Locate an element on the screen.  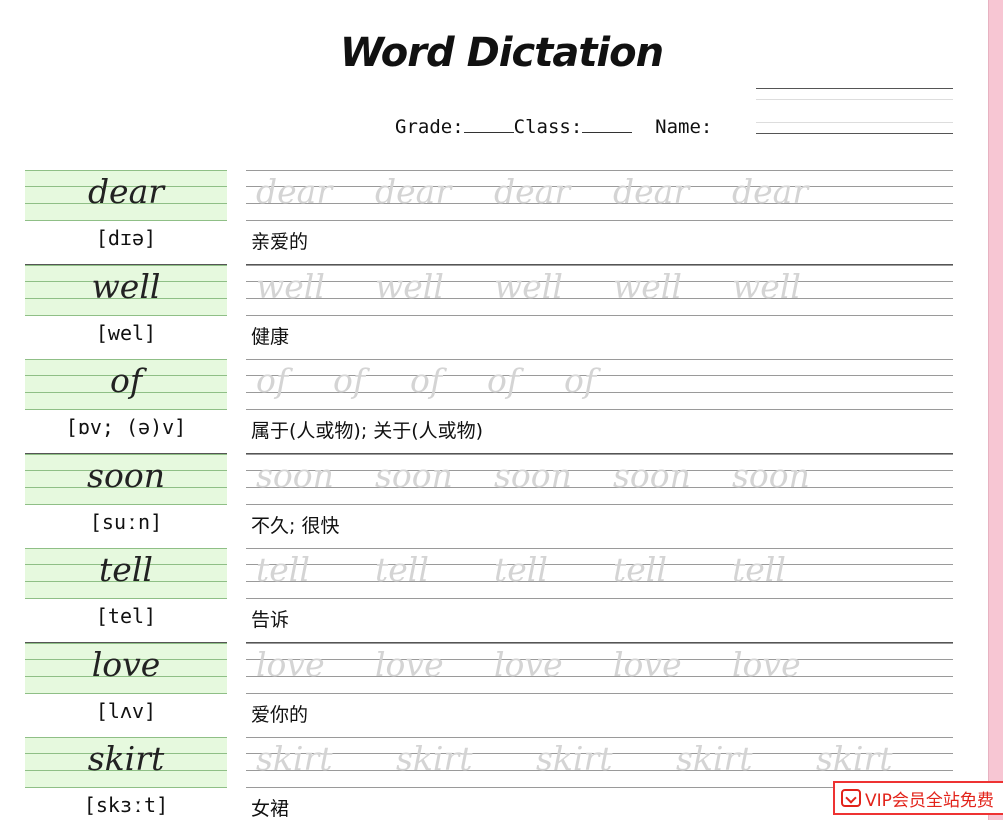
dictation-entry: tell tell tell tell tell tell [tel] 告诉 is located at coordinates (501, 595).